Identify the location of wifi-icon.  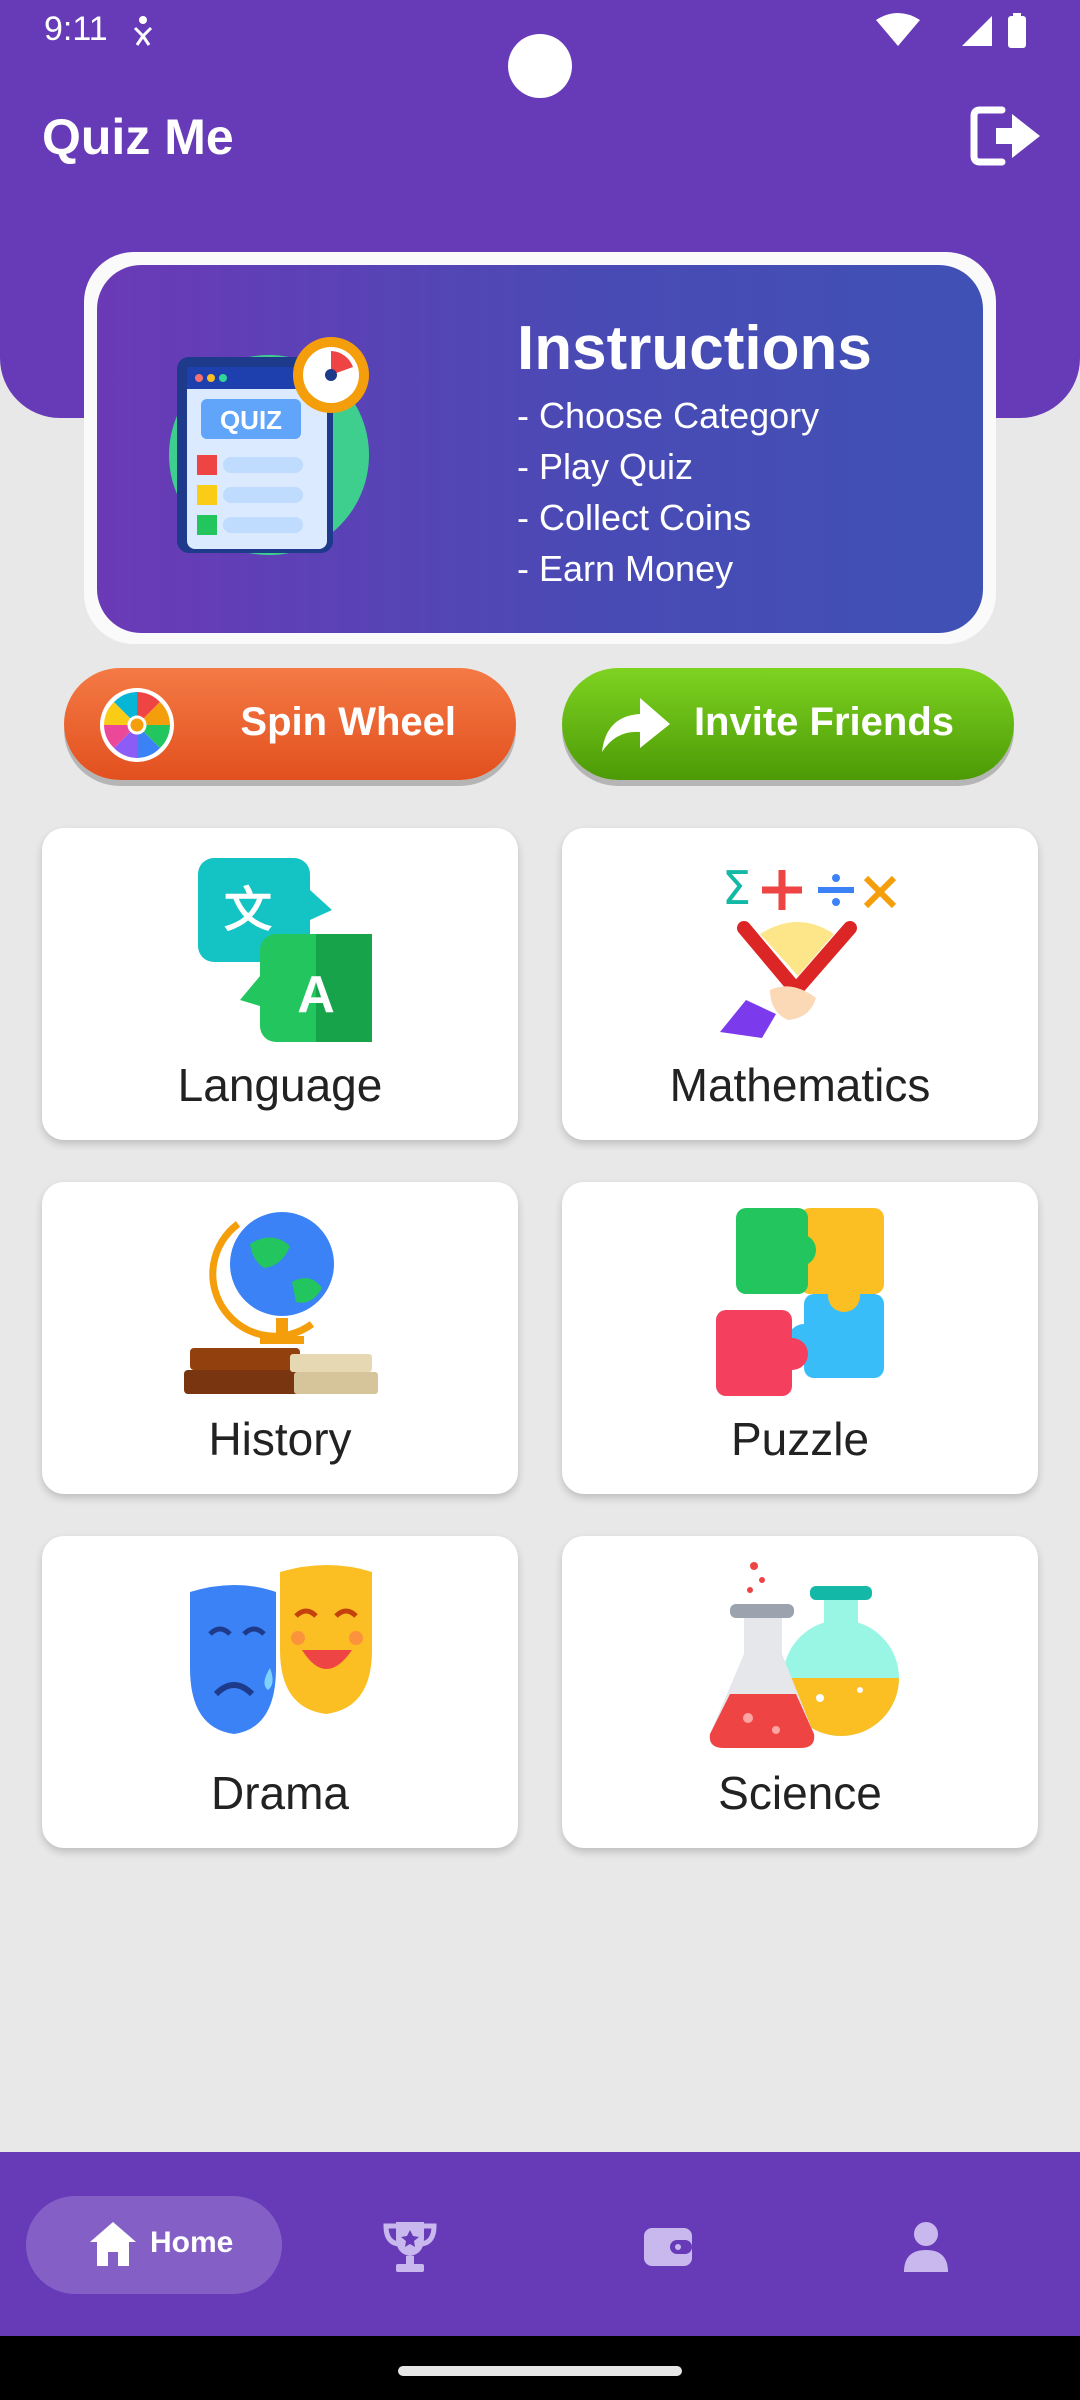
(898, 29).